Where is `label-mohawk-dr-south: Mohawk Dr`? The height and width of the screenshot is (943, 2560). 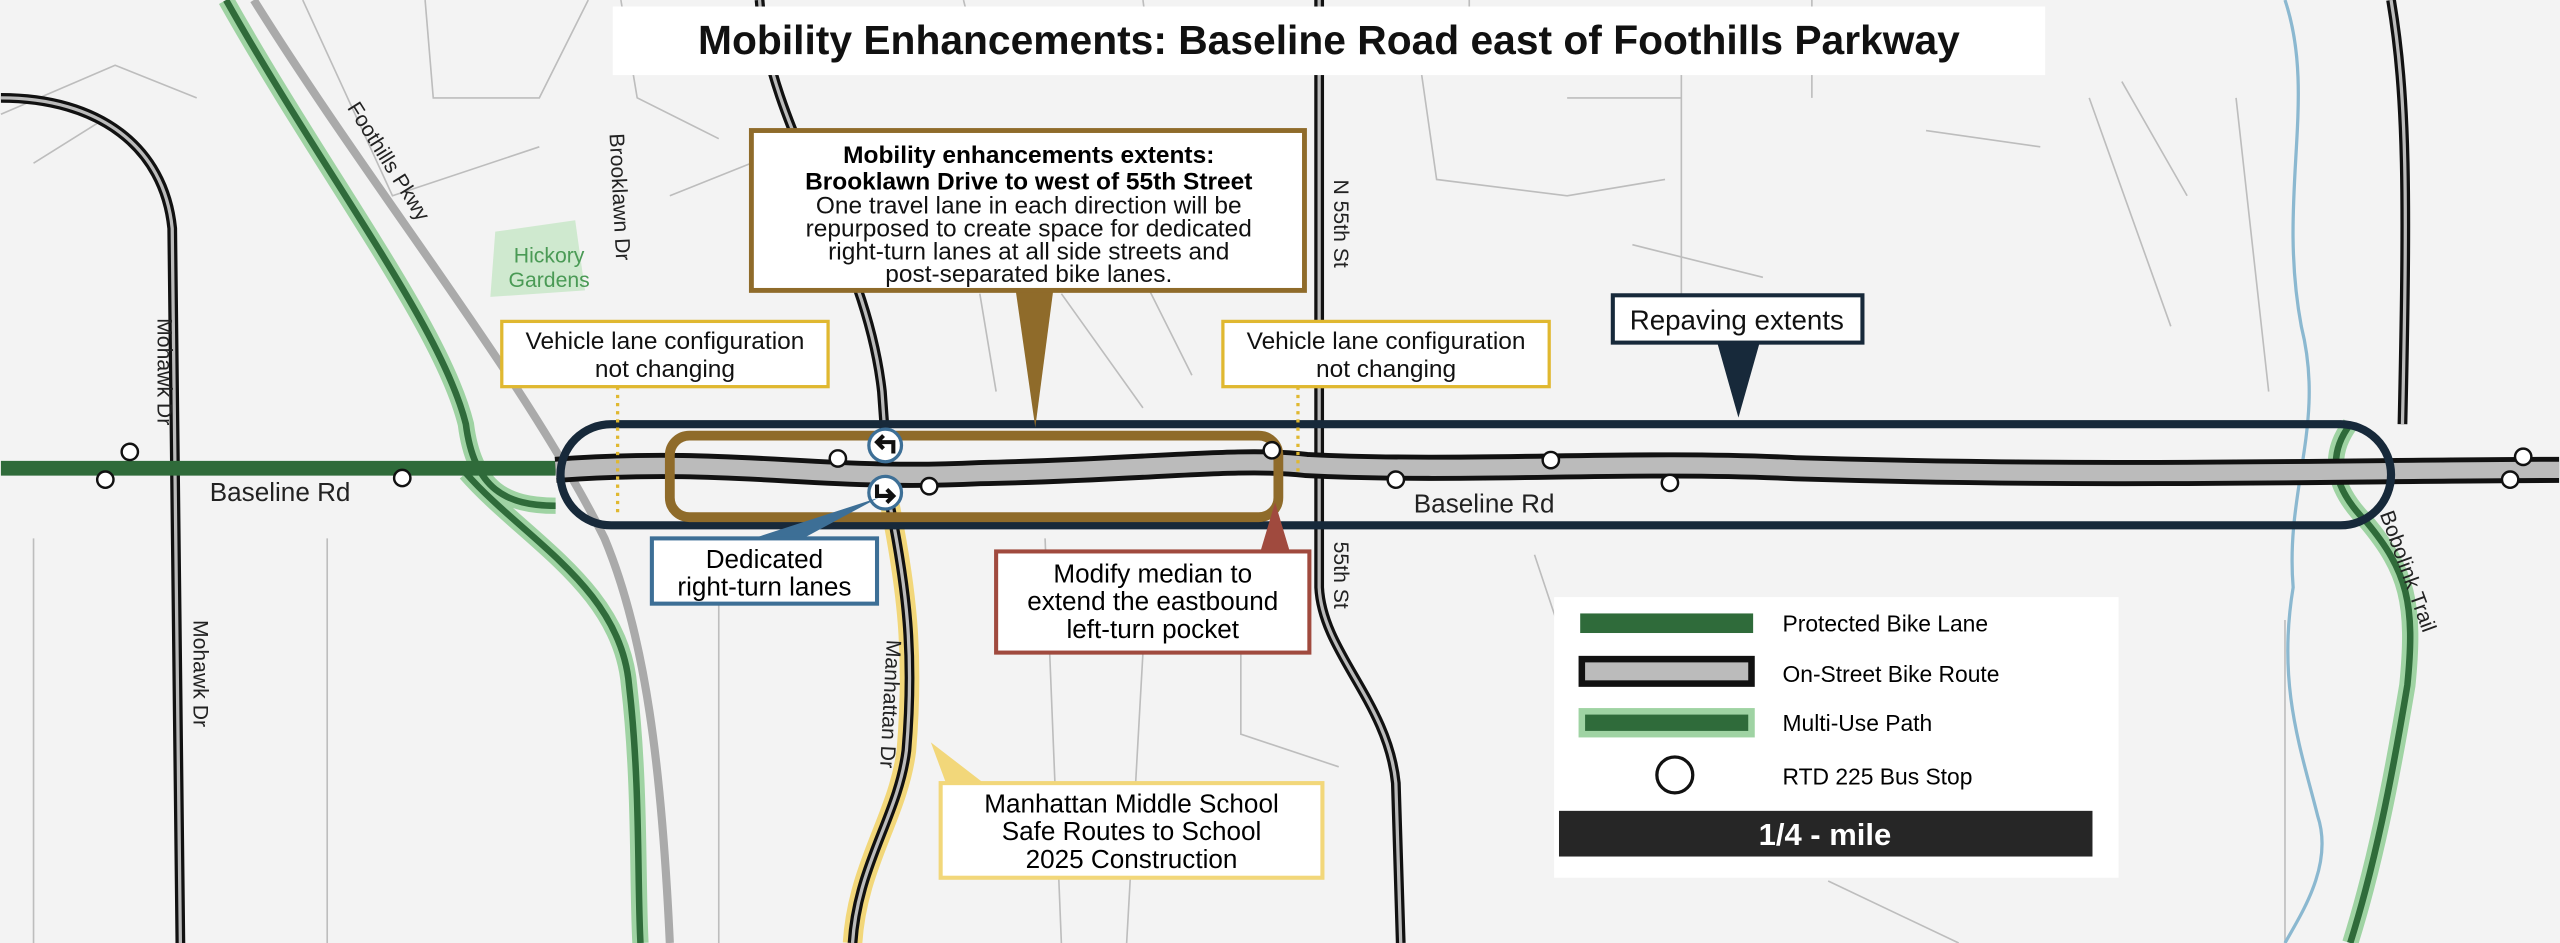 label-mohawk-dr-south: Mohawk Dr is located at coordinates (199, 673).